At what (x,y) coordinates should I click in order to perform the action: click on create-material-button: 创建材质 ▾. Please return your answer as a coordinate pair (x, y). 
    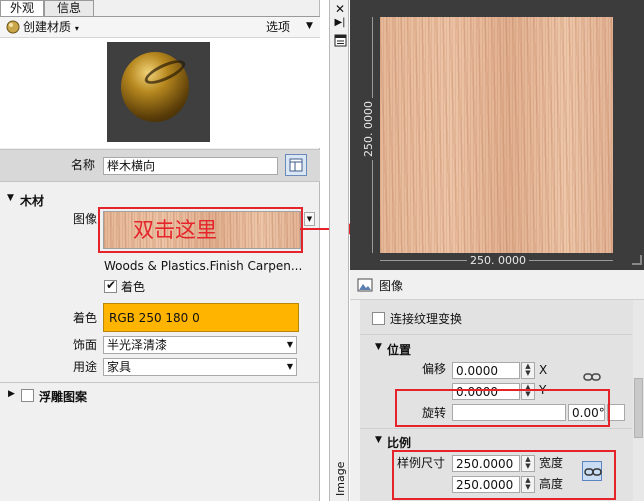
    Looking at the image, I should click on (51, 28).